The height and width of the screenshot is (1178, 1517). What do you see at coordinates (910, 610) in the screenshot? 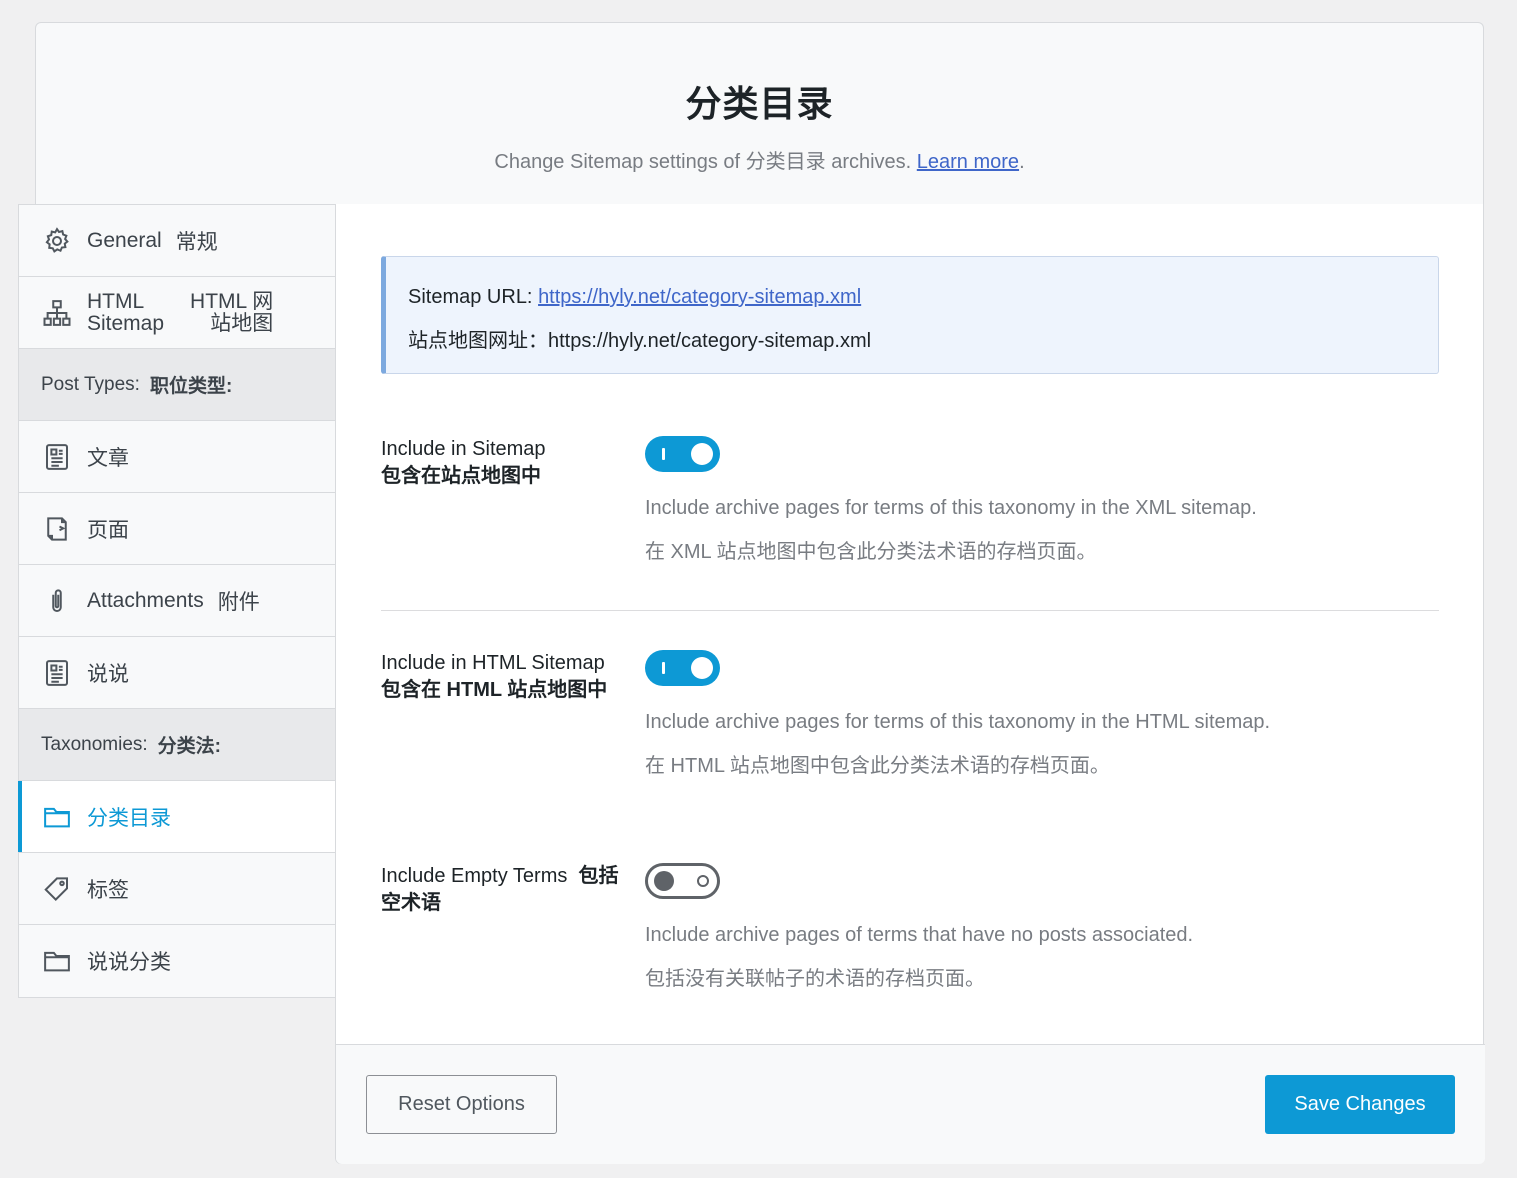
I see `settings-divider` at bounding box center [910, 610].